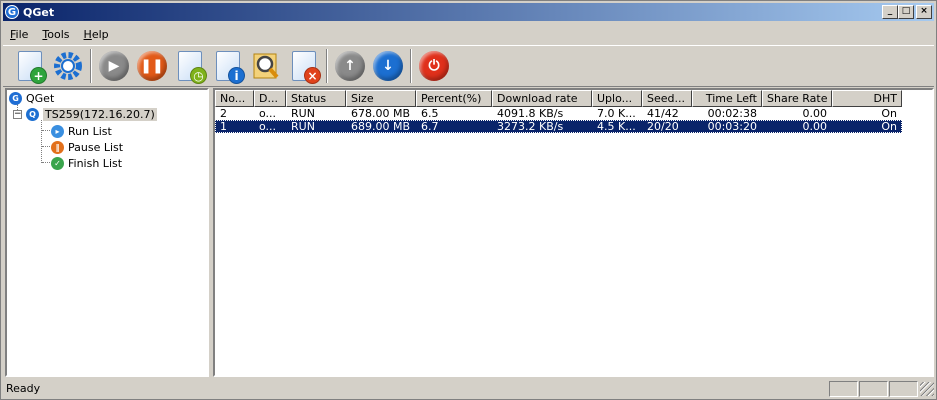  I want to click on add-task-icon: +, so click(32, 67).